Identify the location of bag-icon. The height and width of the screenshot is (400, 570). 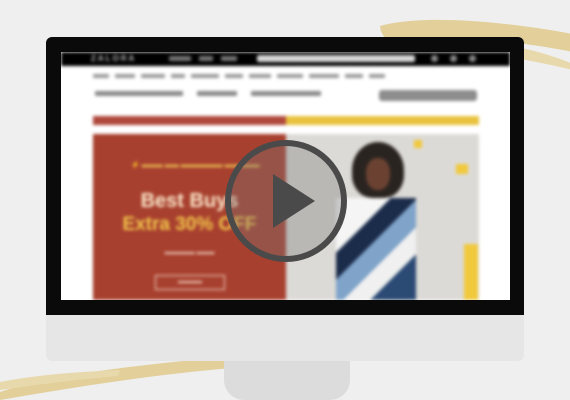
(453, 58).